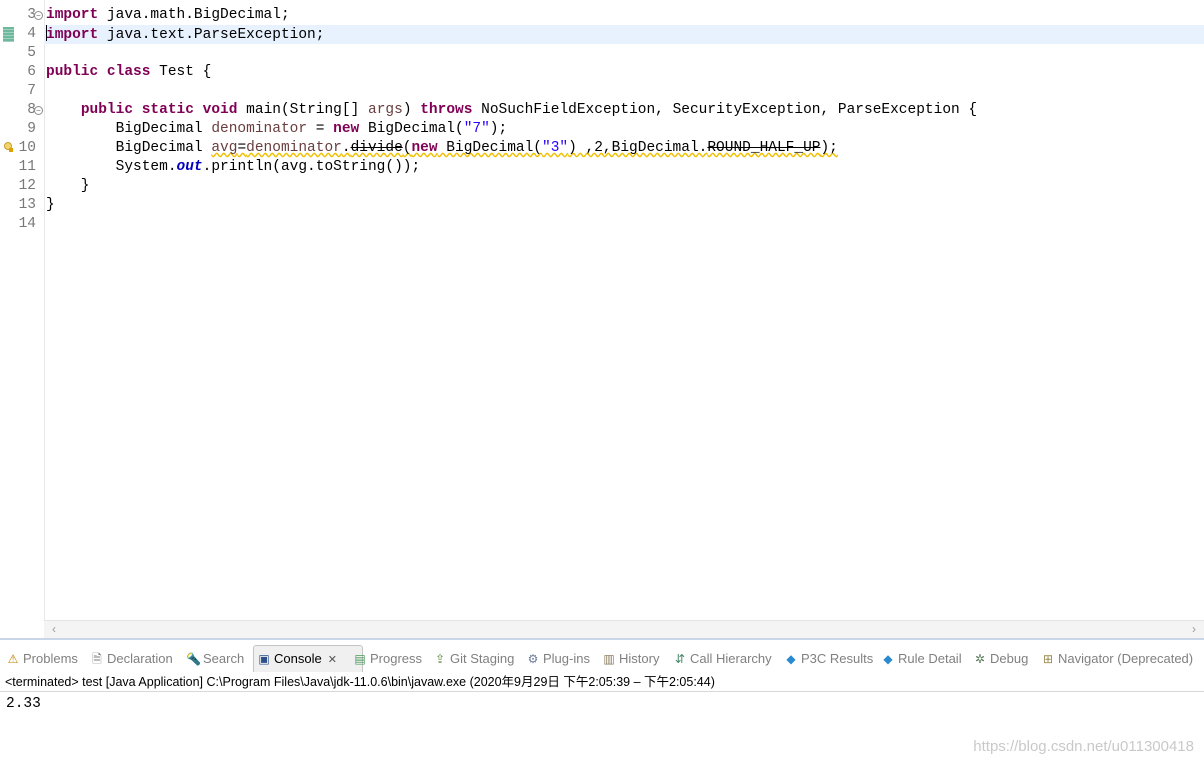  Describe the element at coordinates (194, 15) in the screenshot. I see `code-text: java.math.BigDecimal;` at that location.